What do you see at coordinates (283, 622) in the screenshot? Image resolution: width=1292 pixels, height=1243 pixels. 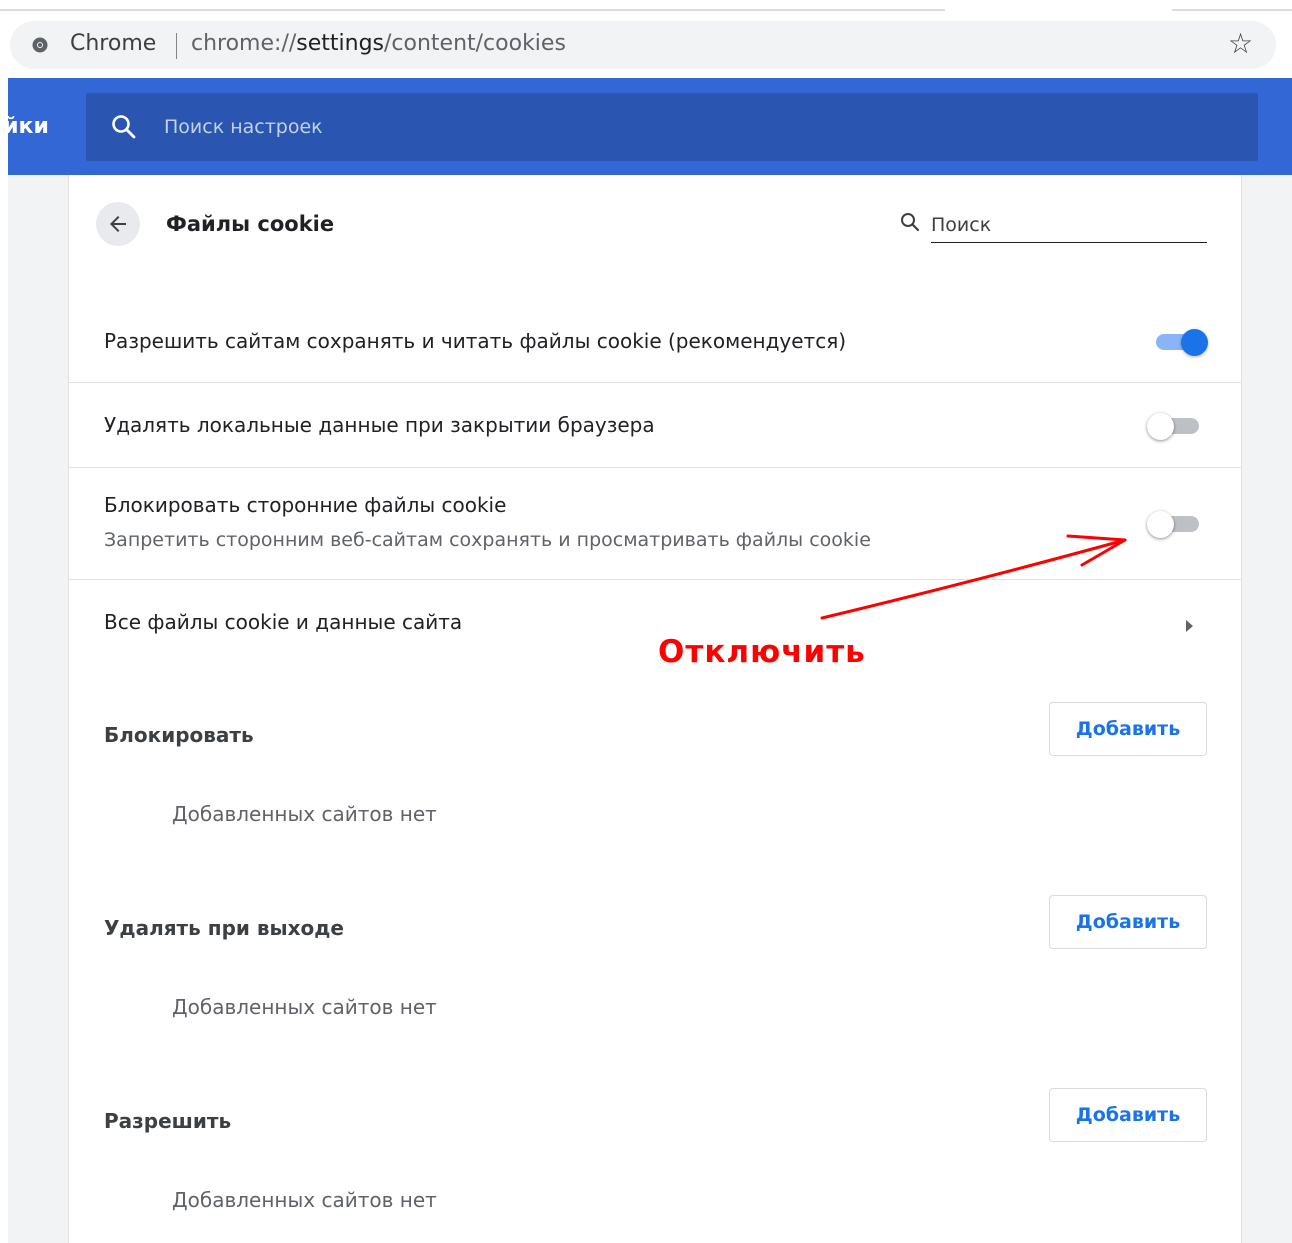 I see `all-cookies-link-label: Все файлы cookie и данные сайта` at bounding box center [283, 622].